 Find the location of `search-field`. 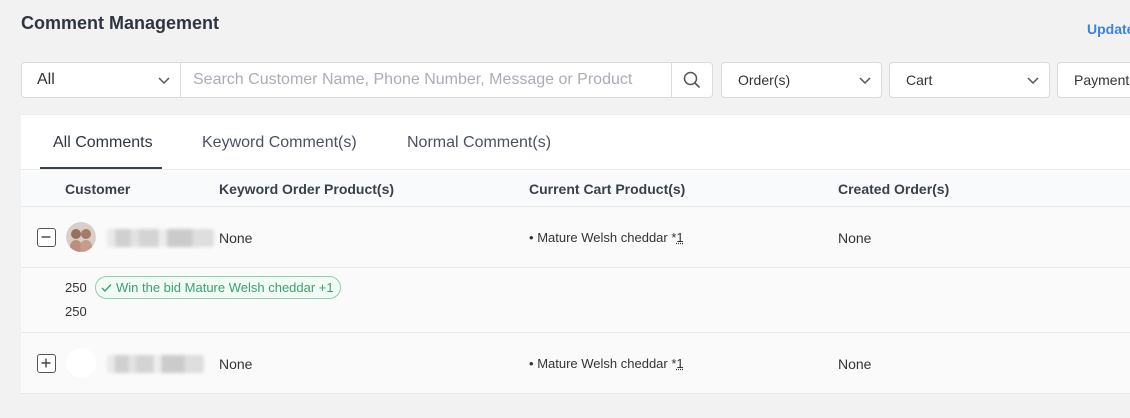

search-field is located at coordinates (426, 80).